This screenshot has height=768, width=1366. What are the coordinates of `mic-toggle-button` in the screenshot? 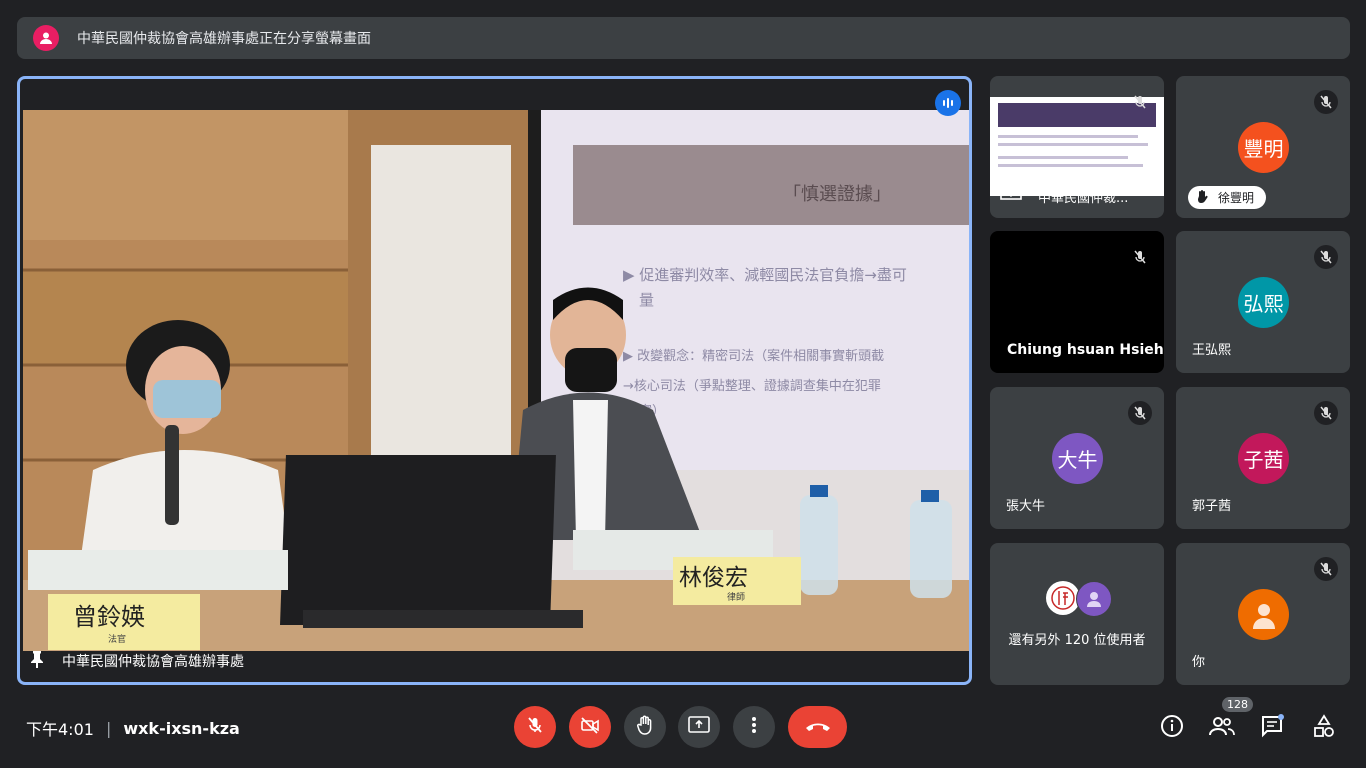 It's located at (535, 727).